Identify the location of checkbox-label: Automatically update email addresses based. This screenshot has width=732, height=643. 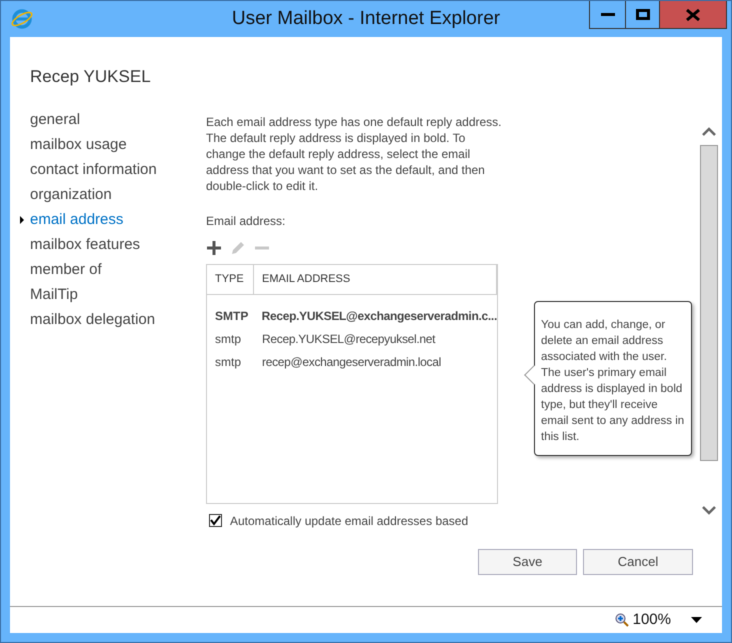
(349, 521).